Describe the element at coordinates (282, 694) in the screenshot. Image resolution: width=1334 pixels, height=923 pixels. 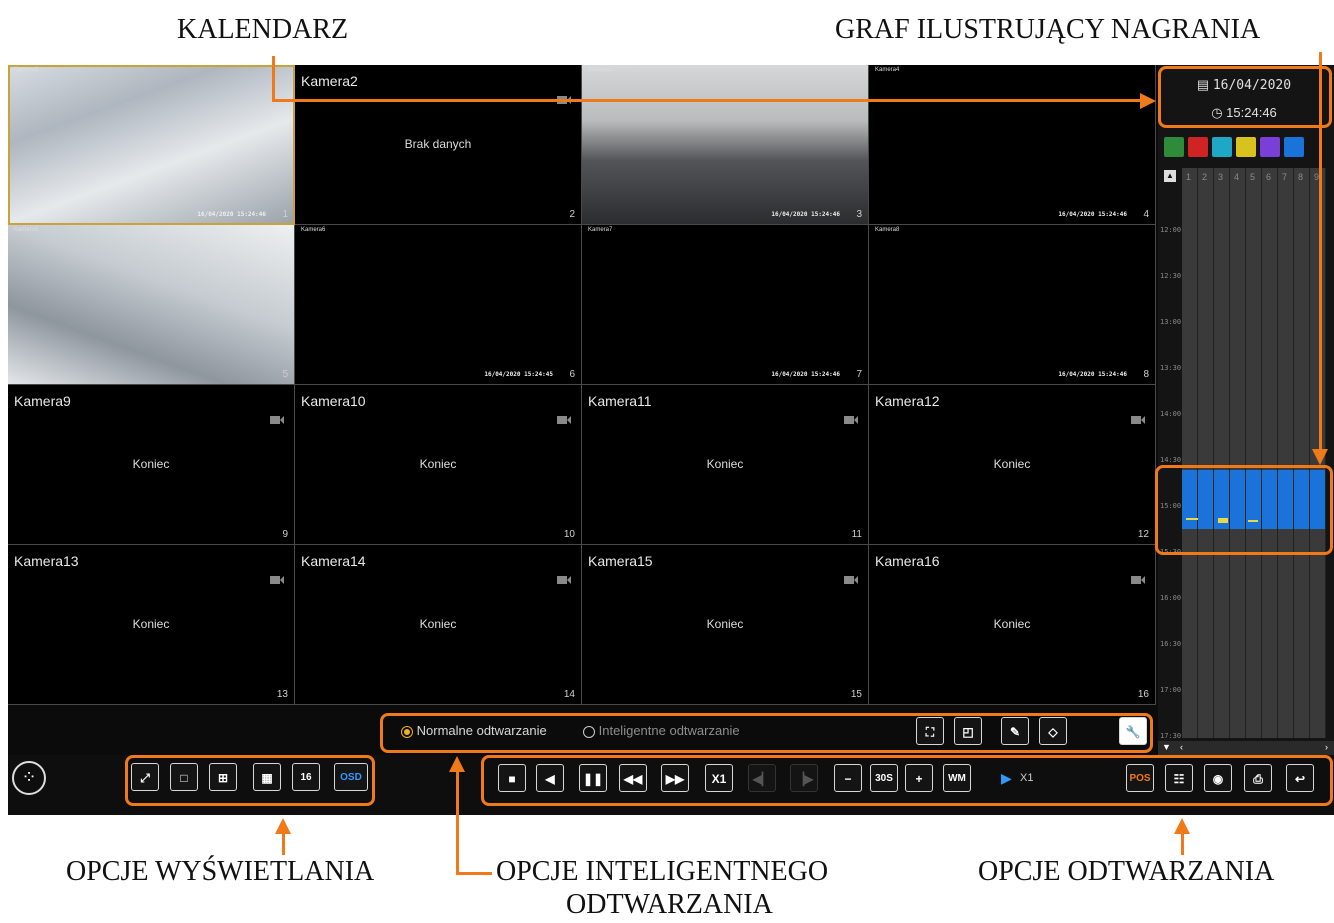
I see `channel-number: 13` at that location.